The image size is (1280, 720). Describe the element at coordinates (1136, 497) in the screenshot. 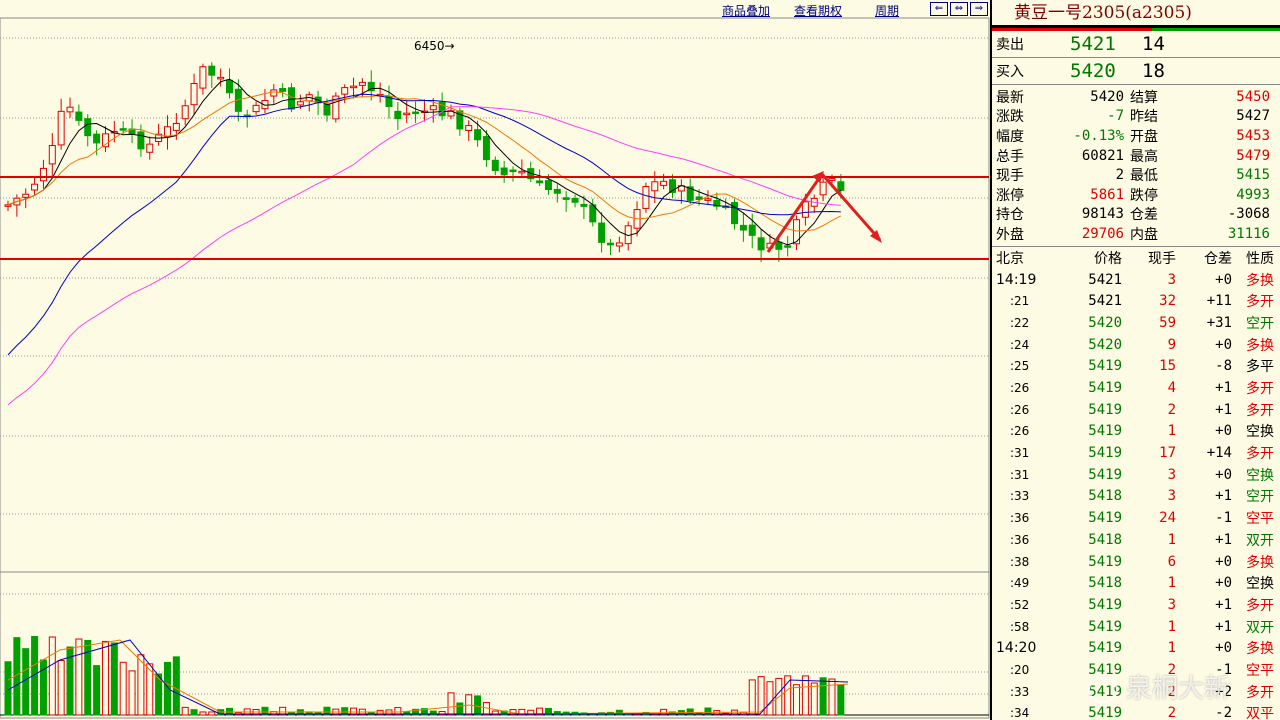

I see `tick-row: :33 5418 3 +1 空开` at that location.